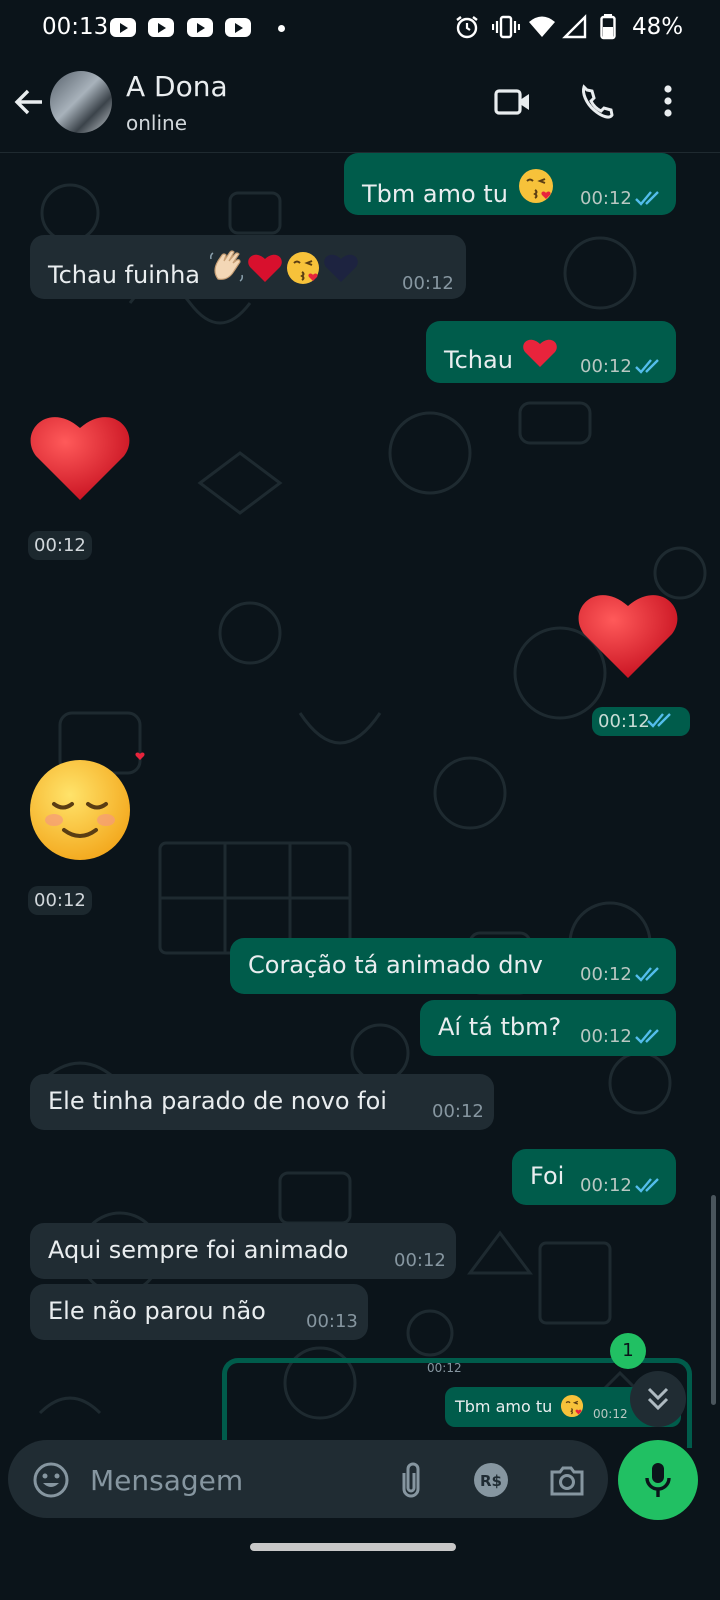 This screenshot has height=1600, width=720. I want to click on message-outgoing: Tchau 00:12, so click(551, 352).